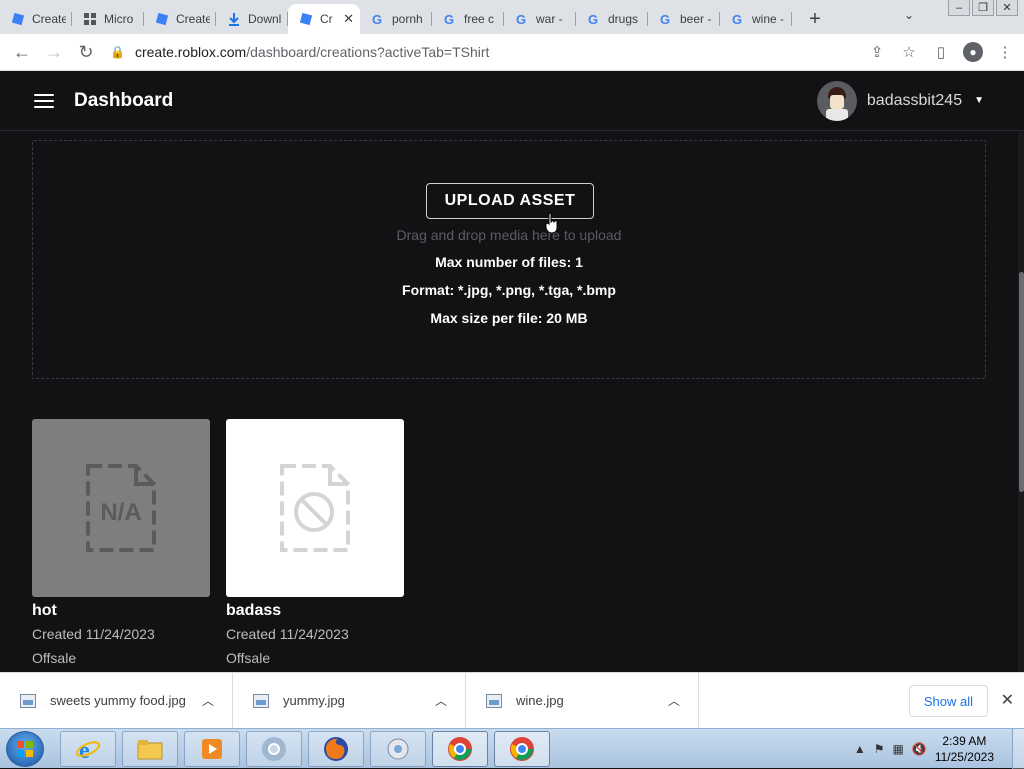 Image resolution: width=1024 pixels, height=769 pixels. Describe the element at coordinates (90, 19) in the screenshot. I see `microsoft-icon` at that location.